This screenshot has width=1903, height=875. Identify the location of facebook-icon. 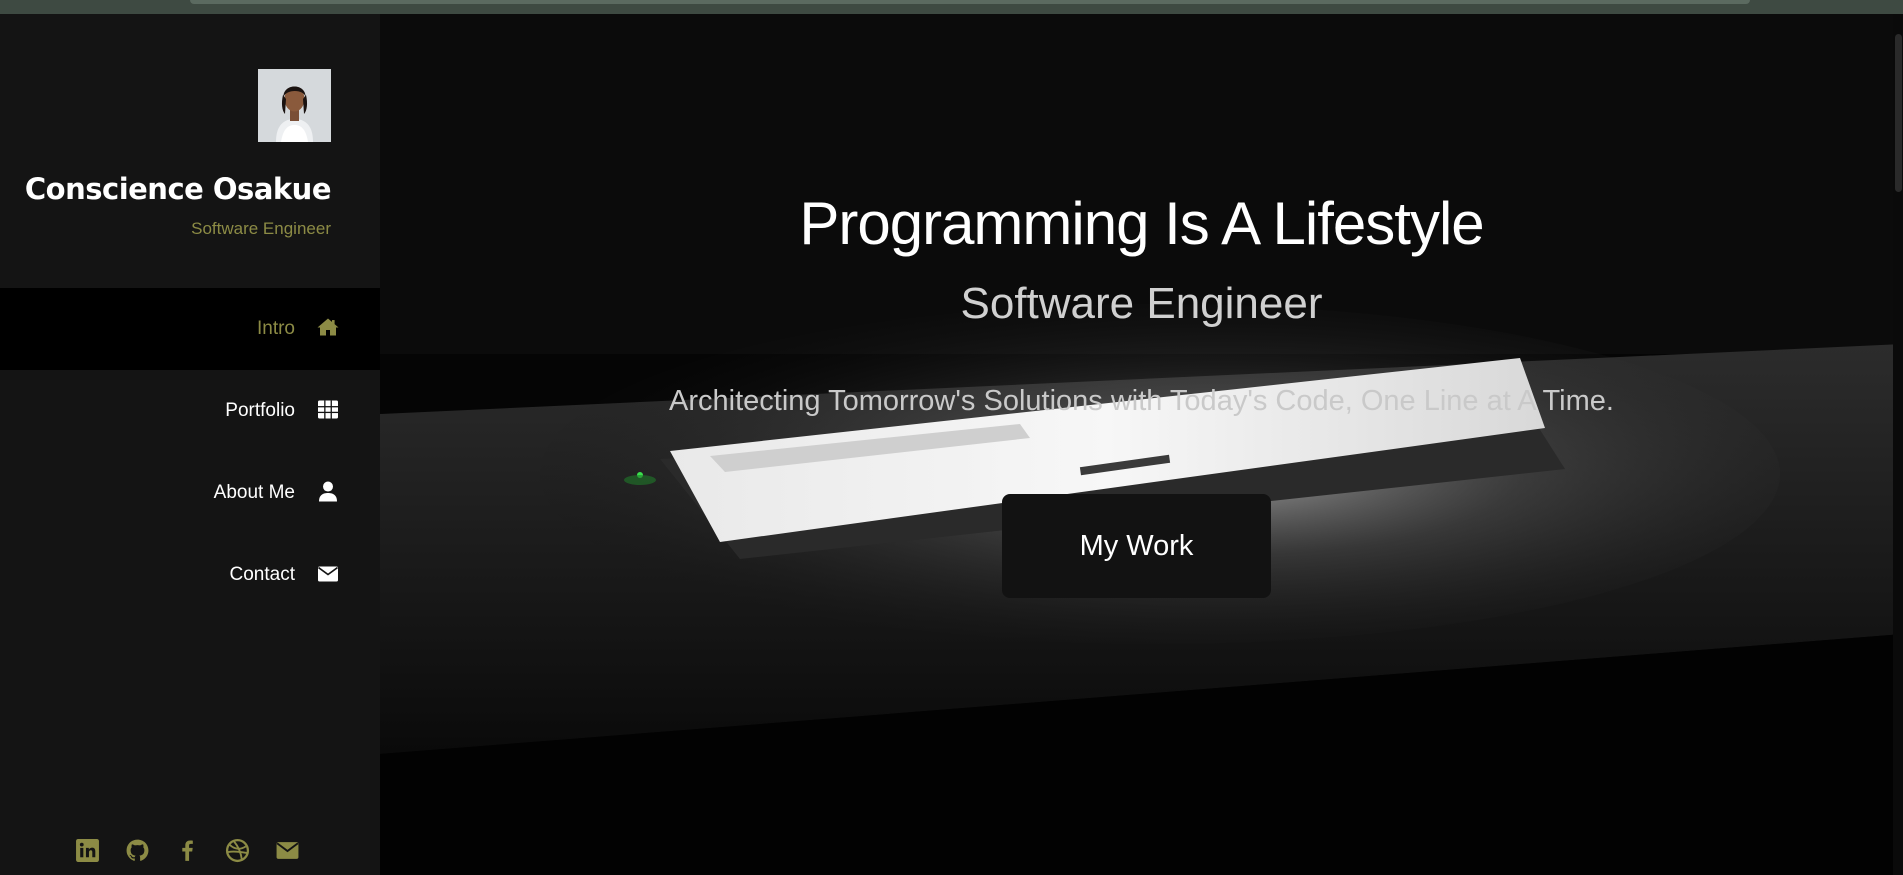
(187, 850).